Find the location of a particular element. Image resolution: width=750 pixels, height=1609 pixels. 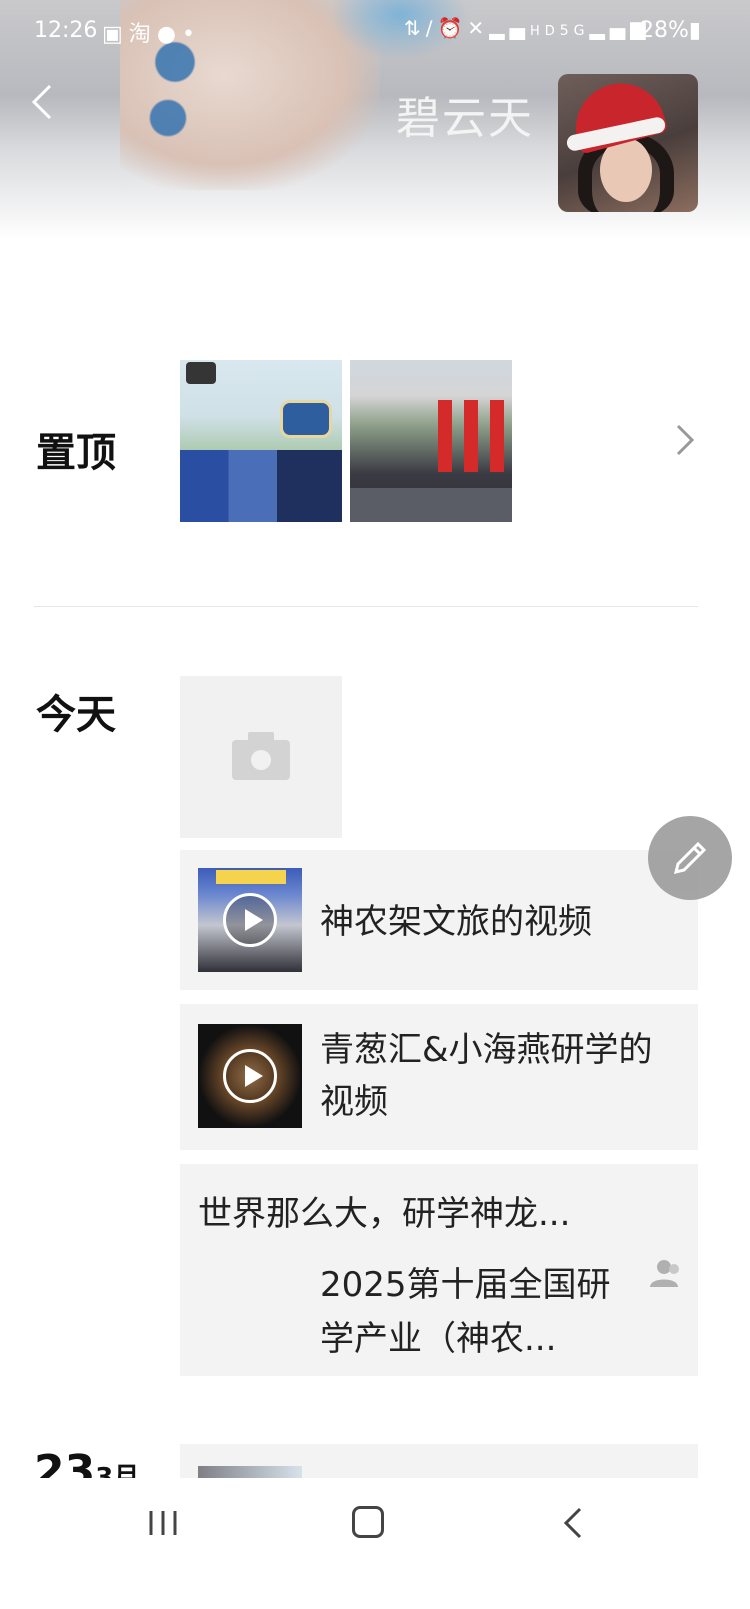

pencil-icon is located at coordinates (690, 858).